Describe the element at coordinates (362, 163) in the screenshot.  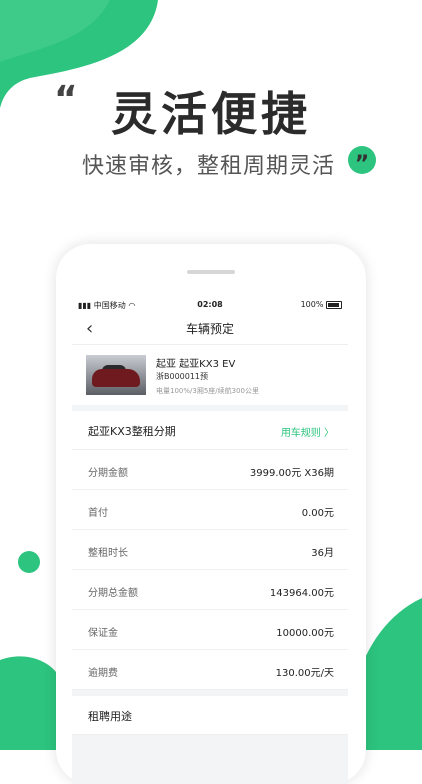
I see `close-quote-mark: ”` at that location.